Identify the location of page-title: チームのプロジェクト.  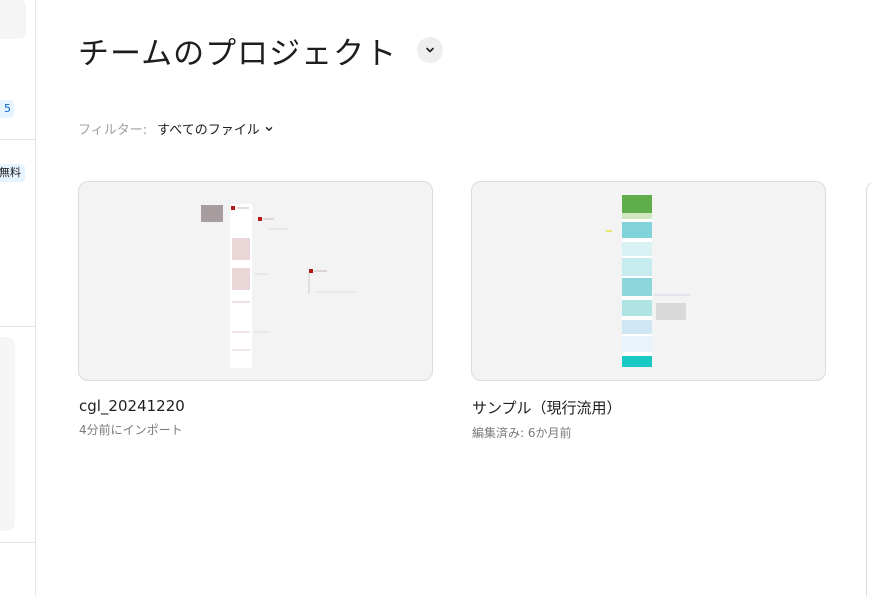
(238, 53).